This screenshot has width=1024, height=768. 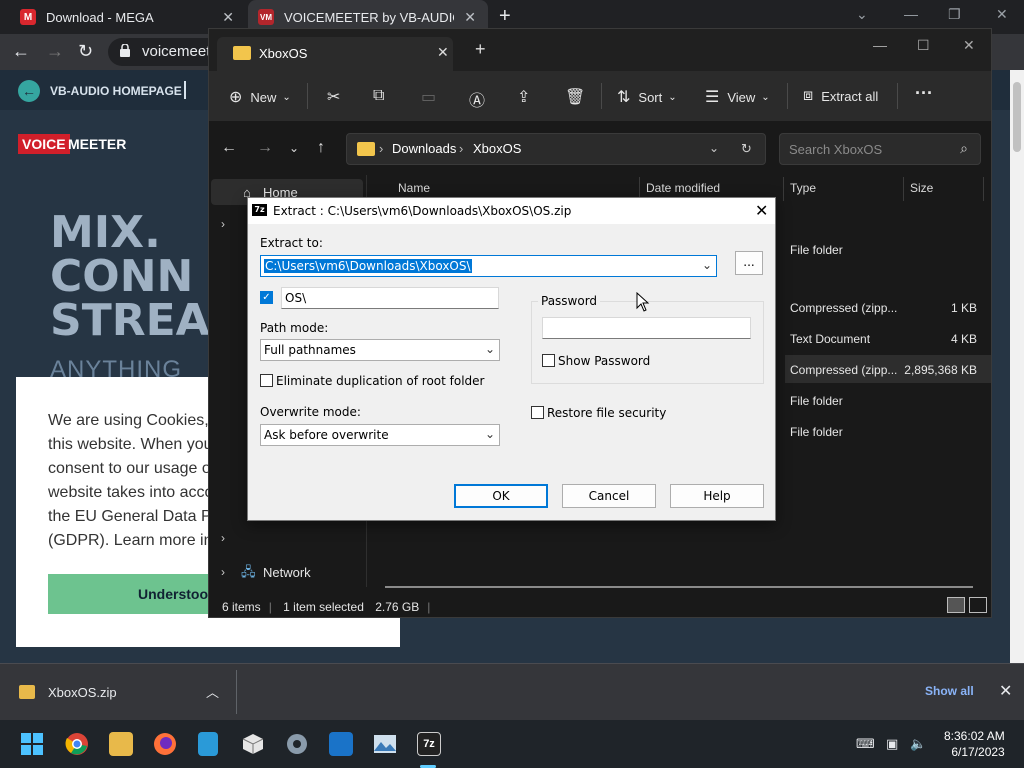 What do you see at coordinates (121, 744) in the screenshot?
I see `file-explorer-icon` at bounding box center [121, 744].